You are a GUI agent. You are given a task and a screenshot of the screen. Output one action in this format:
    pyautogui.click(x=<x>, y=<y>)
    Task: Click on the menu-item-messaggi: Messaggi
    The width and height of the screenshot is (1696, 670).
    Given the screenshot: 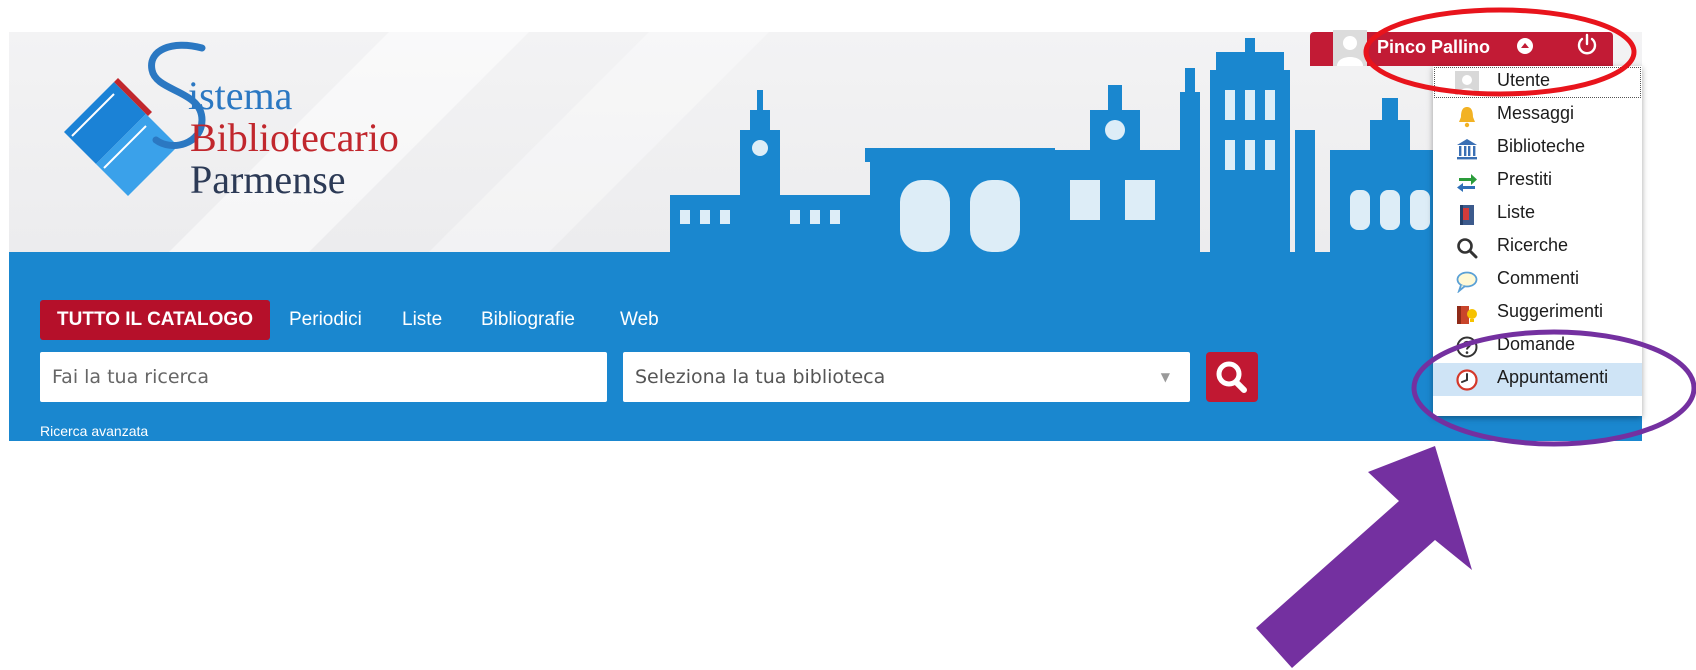 What is the action you would take?
    pyautogui.click(x=1537, y=115)
    